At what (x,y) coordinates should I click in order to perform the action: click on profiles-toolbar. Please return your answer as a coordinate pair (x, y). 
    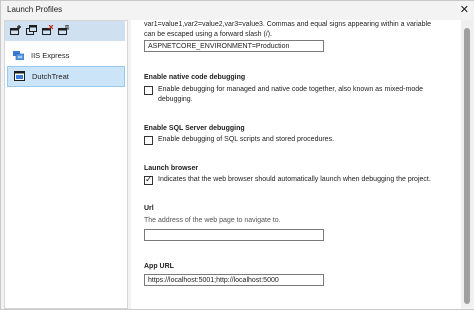
    Looking at the image, I should click on (65, 31).